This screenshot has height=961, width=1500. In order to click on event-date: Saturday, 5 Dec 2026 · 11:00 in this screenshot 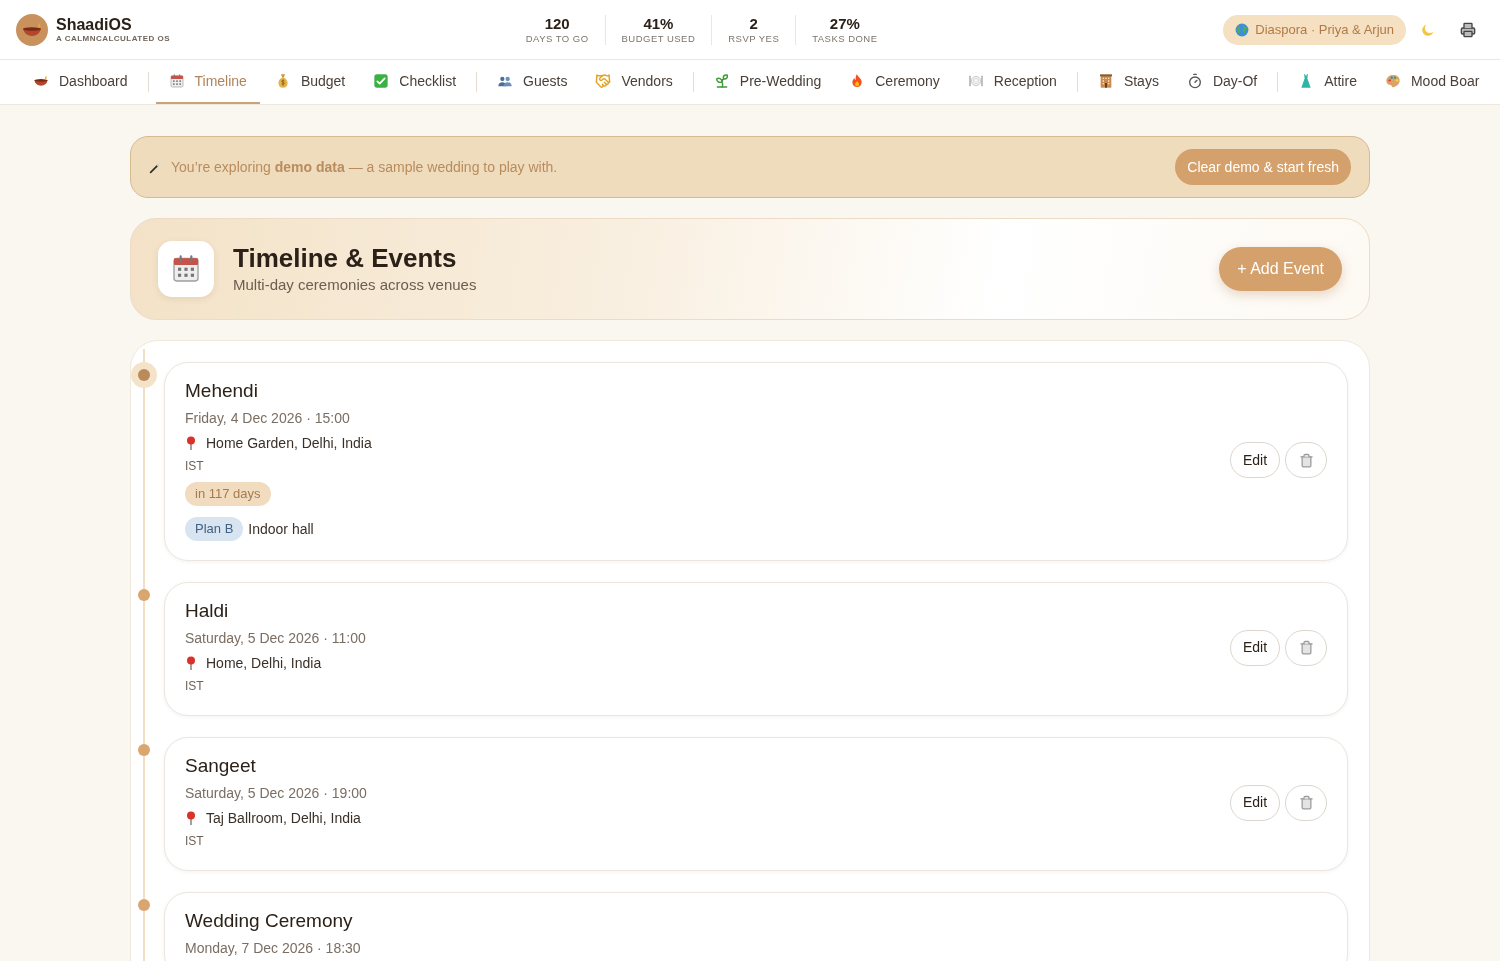, I will do `click(275, 638)`.